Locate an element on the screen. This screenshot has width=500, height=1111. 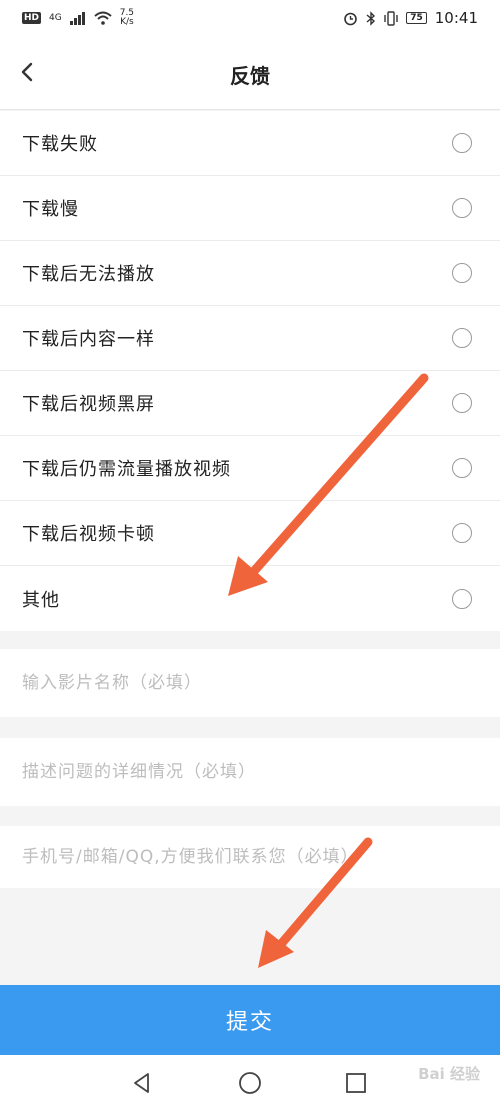
wifi-icon is located at coordinates (103, 18).